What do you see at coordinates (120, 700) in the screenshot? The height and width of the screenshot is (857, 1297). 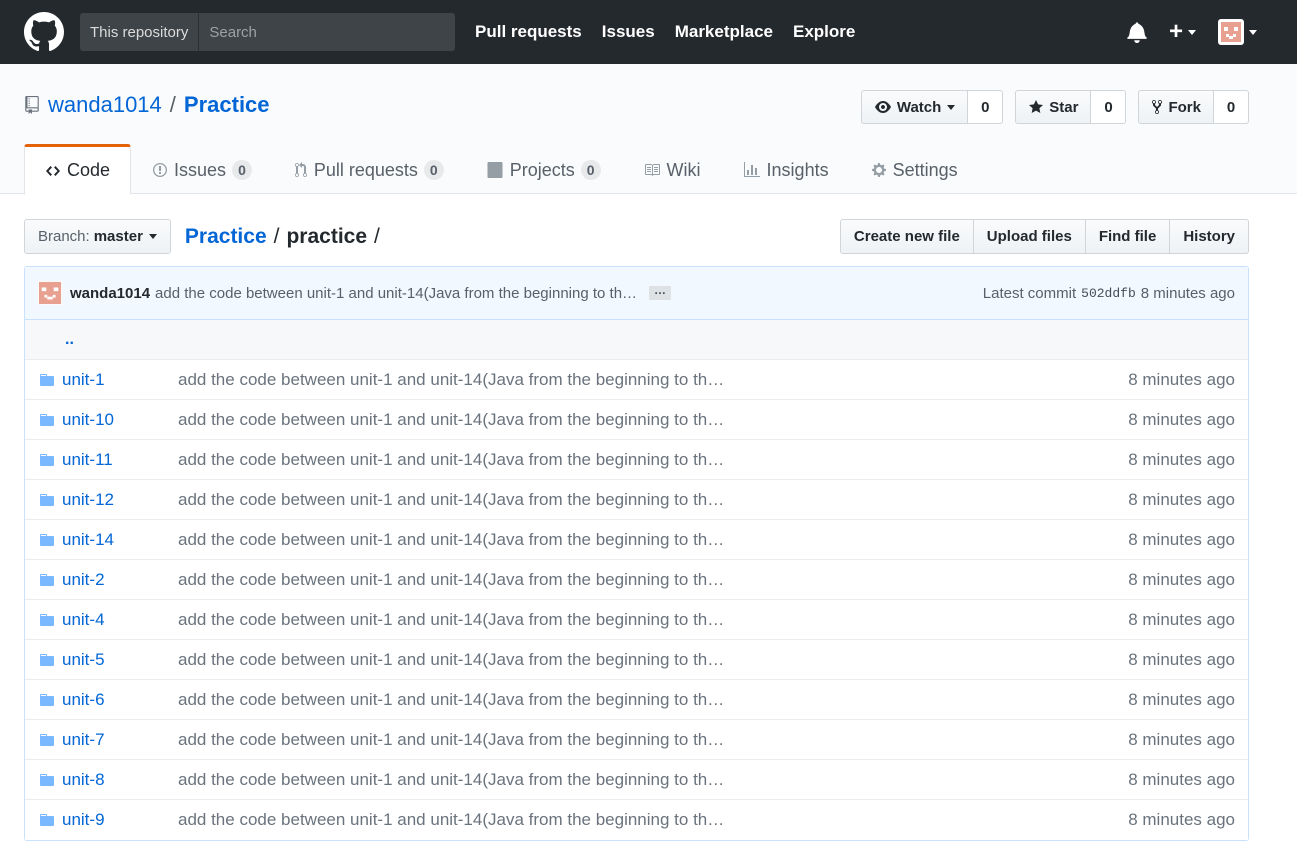 I see `file-name-cell: unit-6` at bounding box center [120, 700].